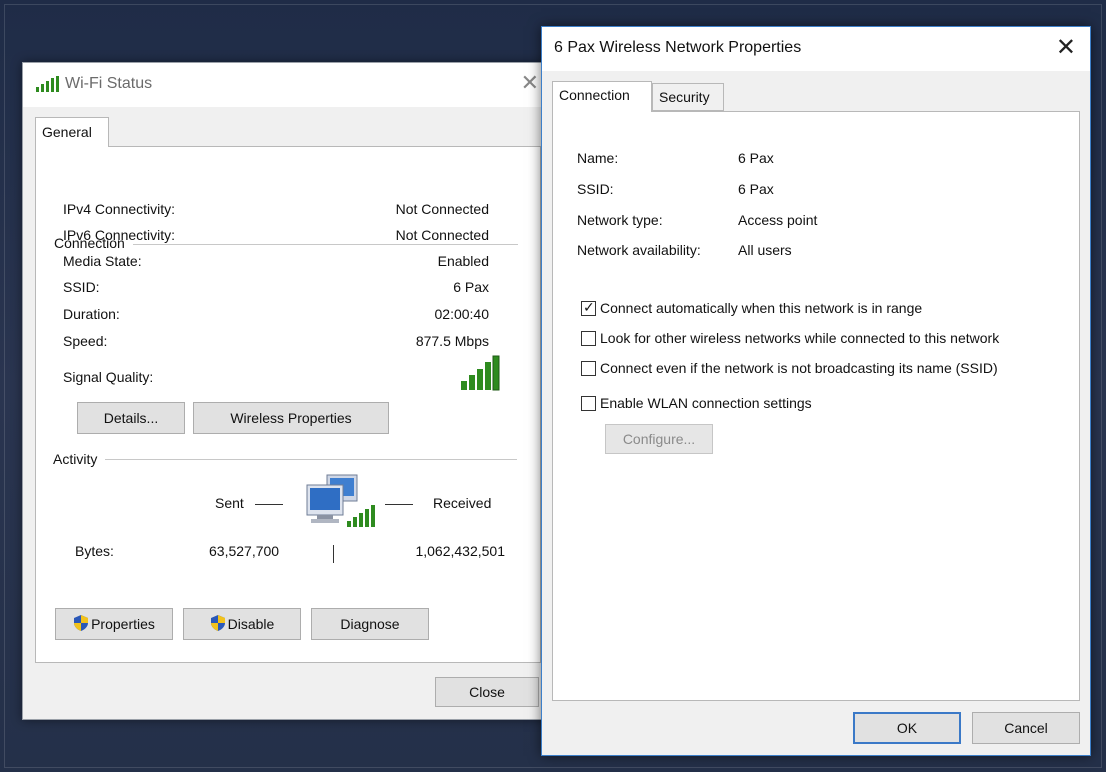  I want to click on info-label: SSID:, so click(595, 189).